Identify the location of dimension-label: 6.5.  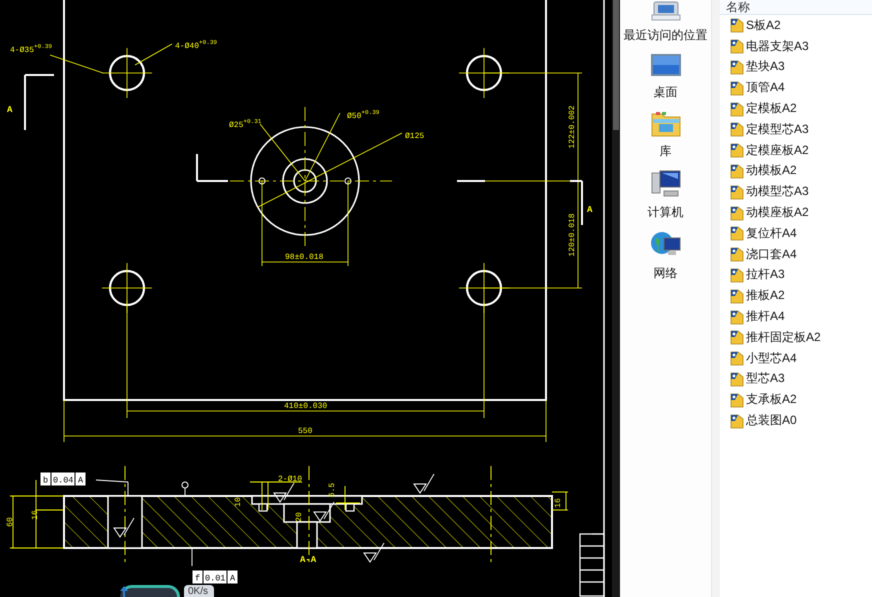
(332, 490).